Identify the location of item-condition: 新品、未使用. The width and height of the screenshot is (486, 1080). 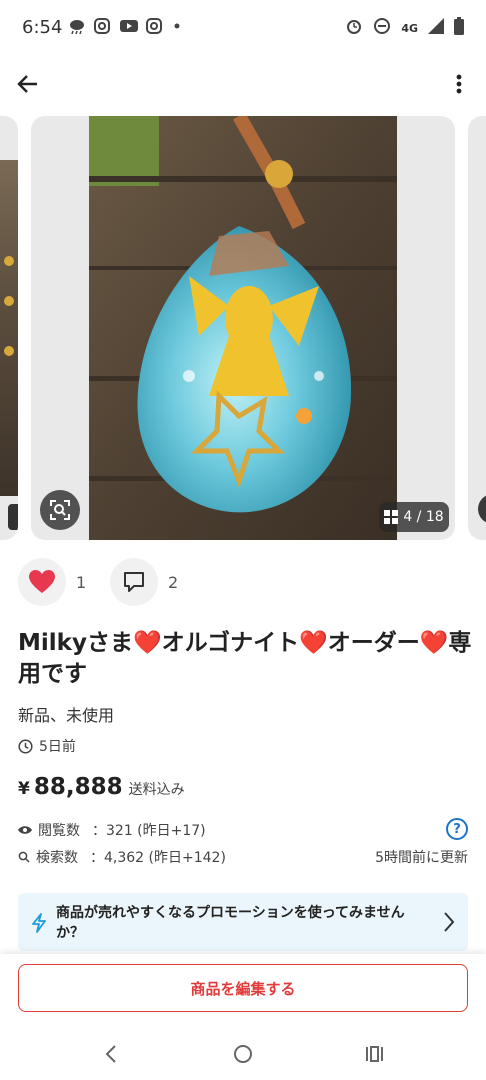
(66, 715).